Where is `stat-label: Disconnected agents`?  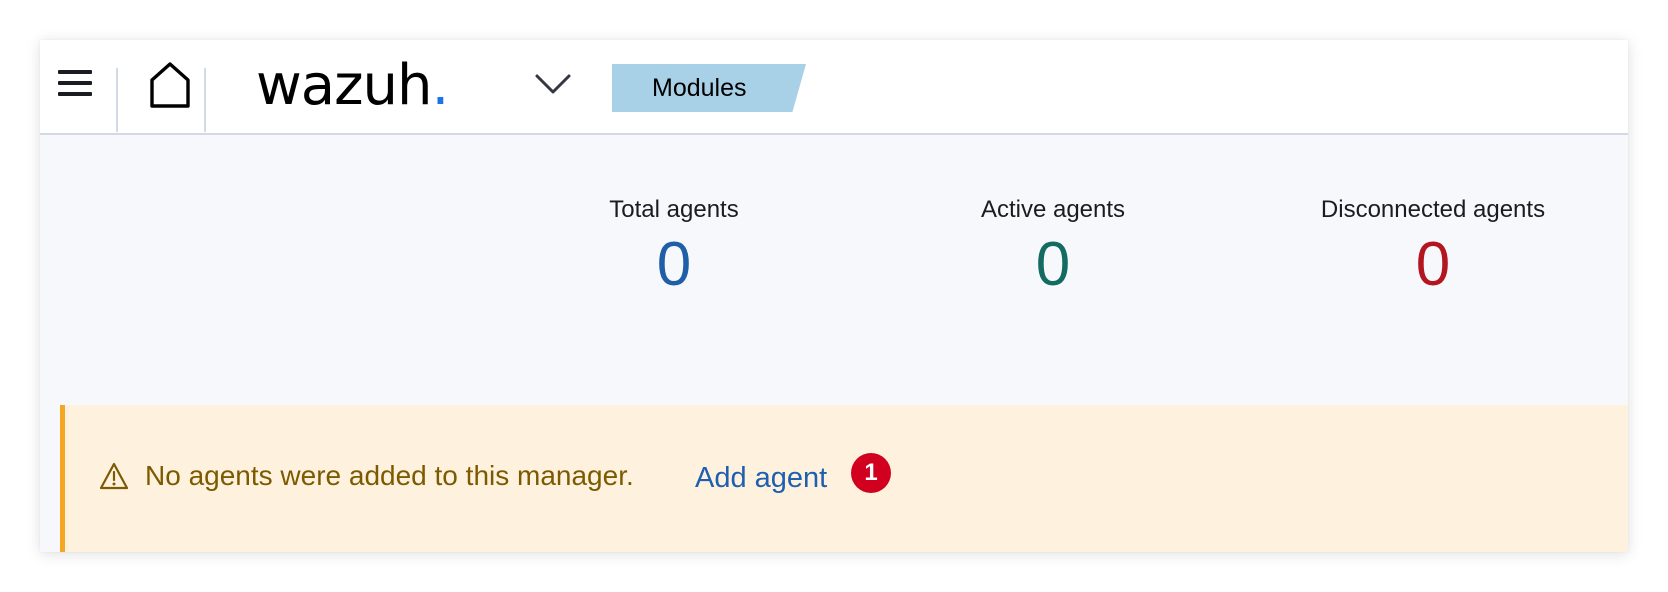
stat-label: Disconnected agents is located at coordinates (1433, 209).